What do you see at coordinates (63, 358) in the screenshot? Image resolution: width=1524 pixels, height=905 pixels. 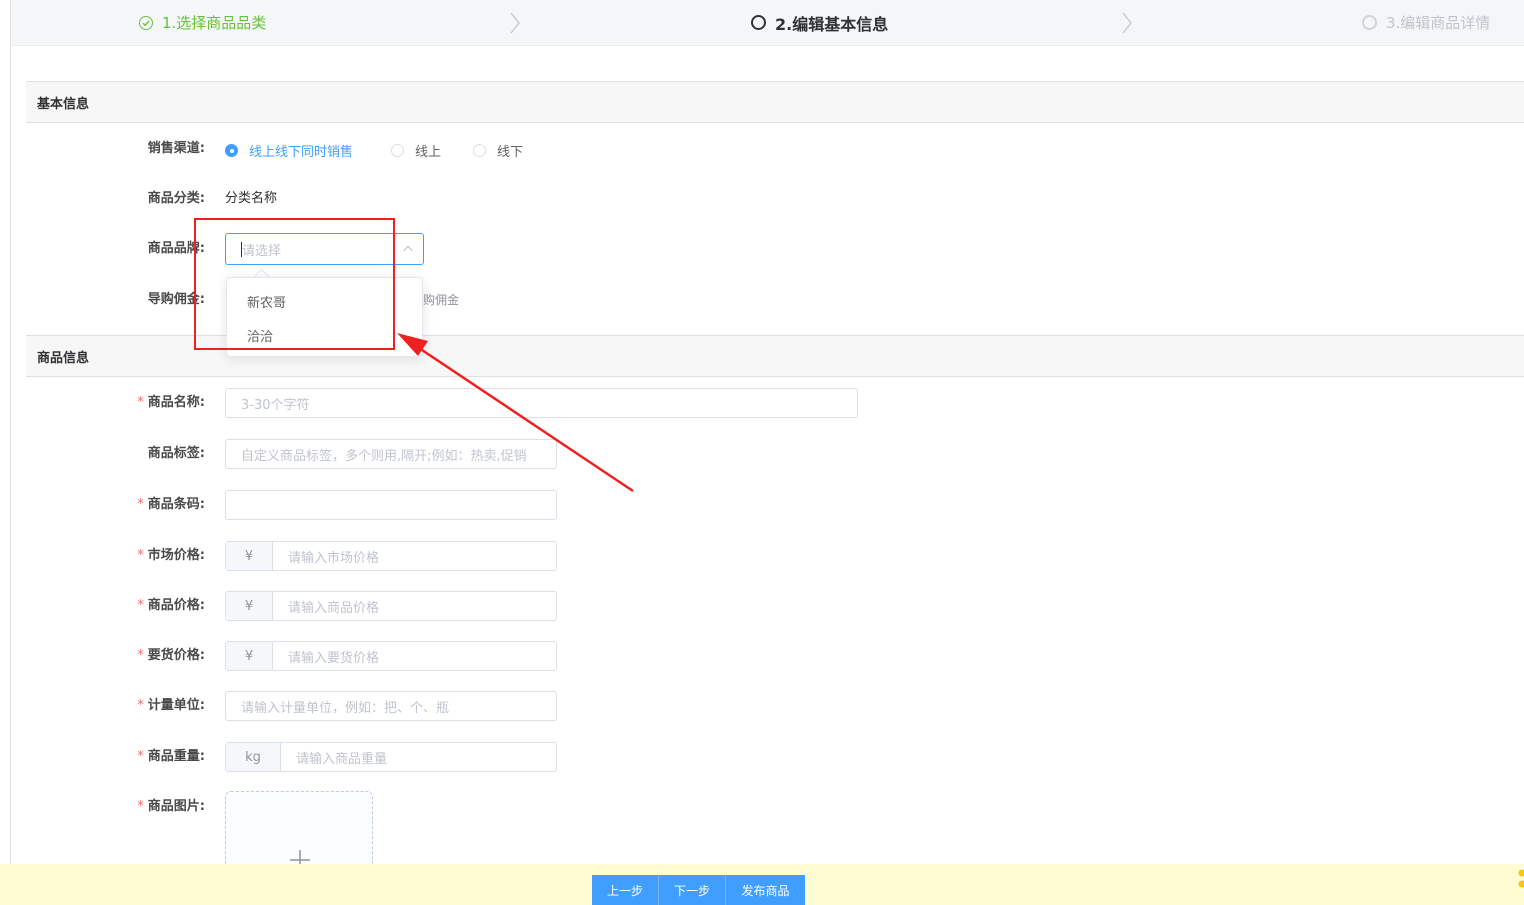 I see `section-title: 商品信息` at bounding box center [63, 358].